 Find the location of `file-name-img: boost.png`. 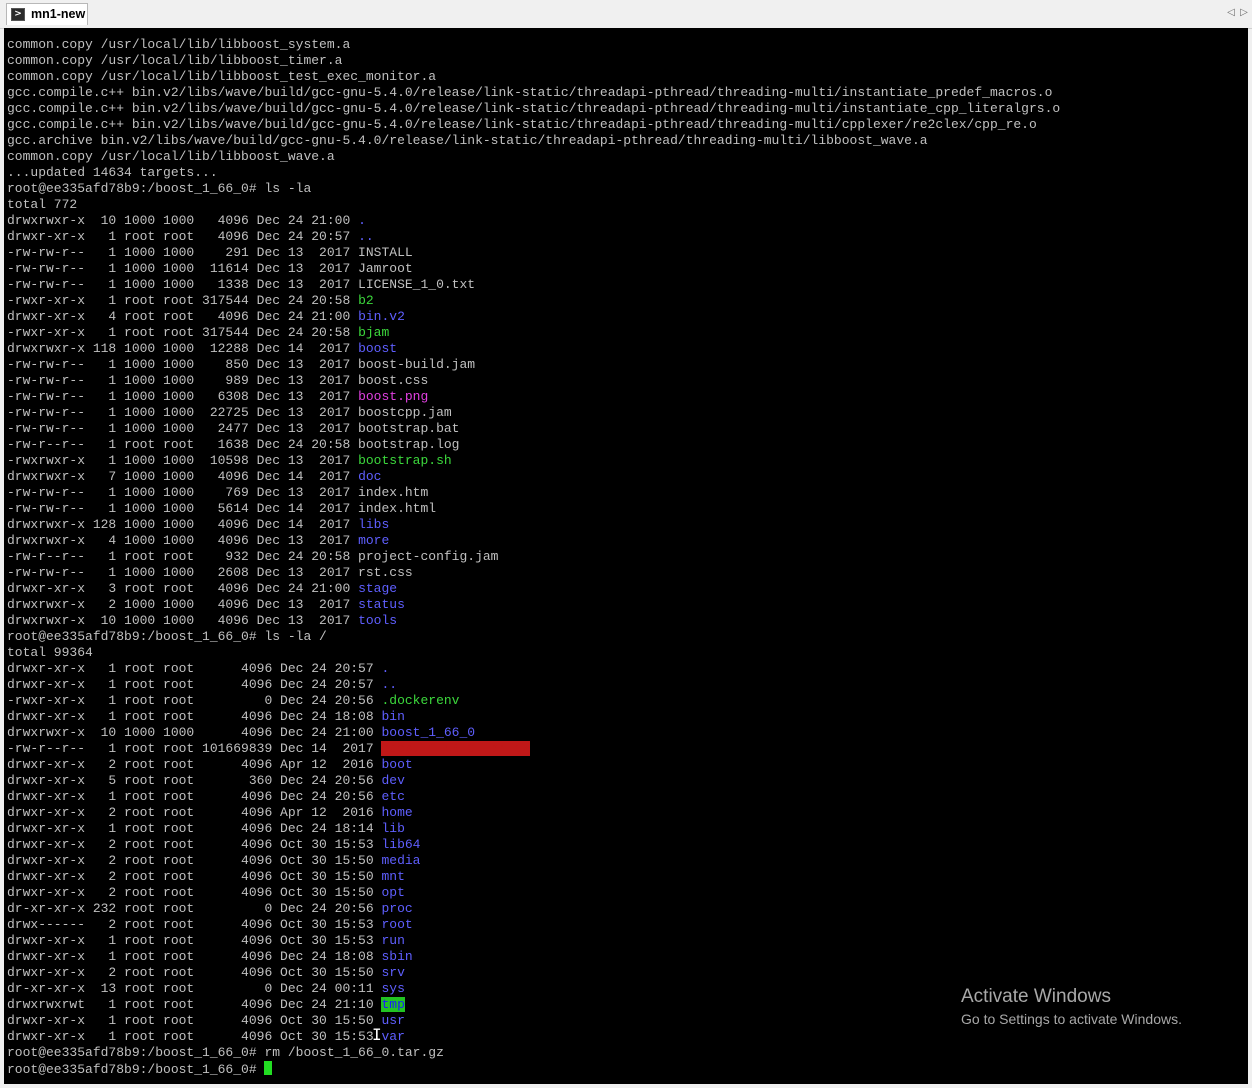

file-name-img: boost.png is located at coordinates (393, 396).